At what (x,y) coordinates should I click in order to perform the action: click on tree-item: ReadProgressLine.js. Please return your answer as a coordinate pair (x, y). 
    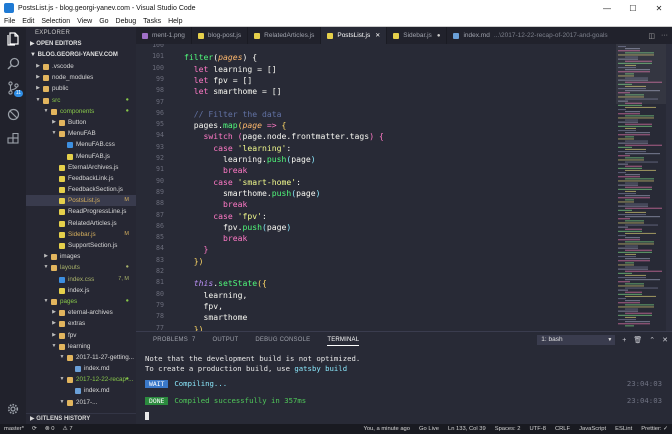
    Looking at the image, I should click on (81, 211).